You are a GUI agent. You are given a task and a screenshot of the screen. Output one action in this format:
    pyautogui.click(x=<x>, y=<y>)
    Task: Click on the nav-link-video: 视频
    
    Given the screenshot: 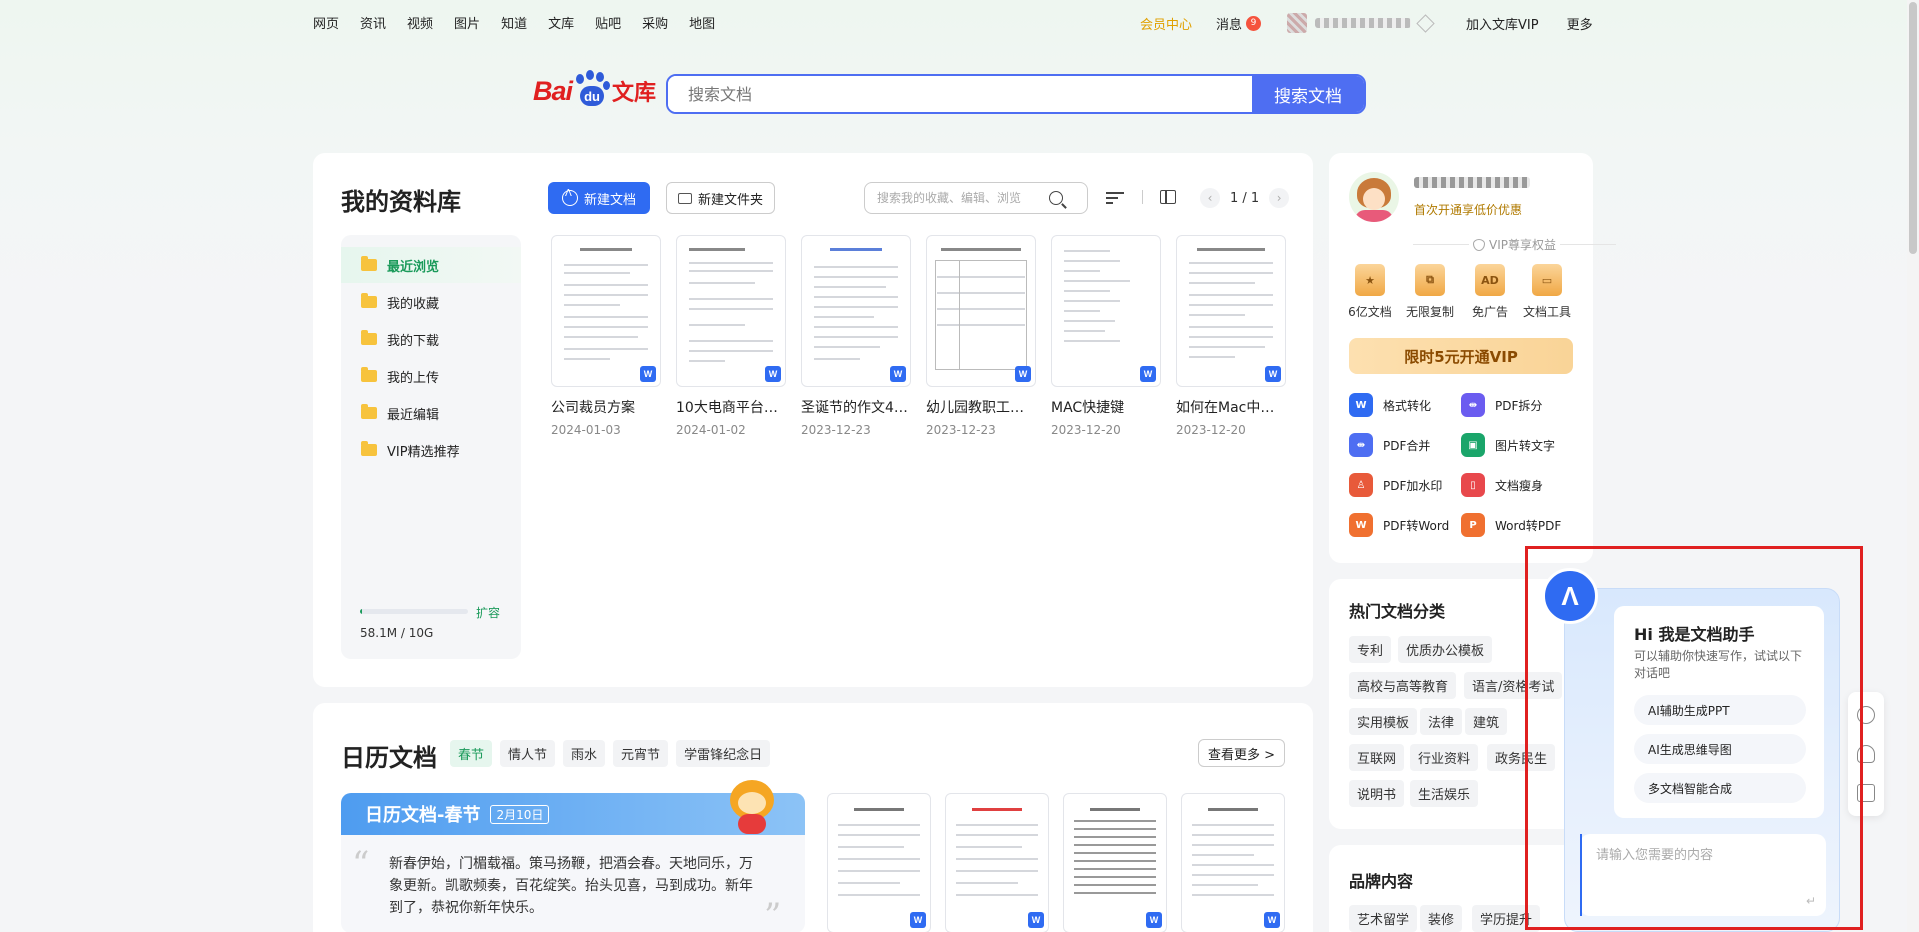 What is the action you would take?
    pyautogui.click(x=420, y=22)
    